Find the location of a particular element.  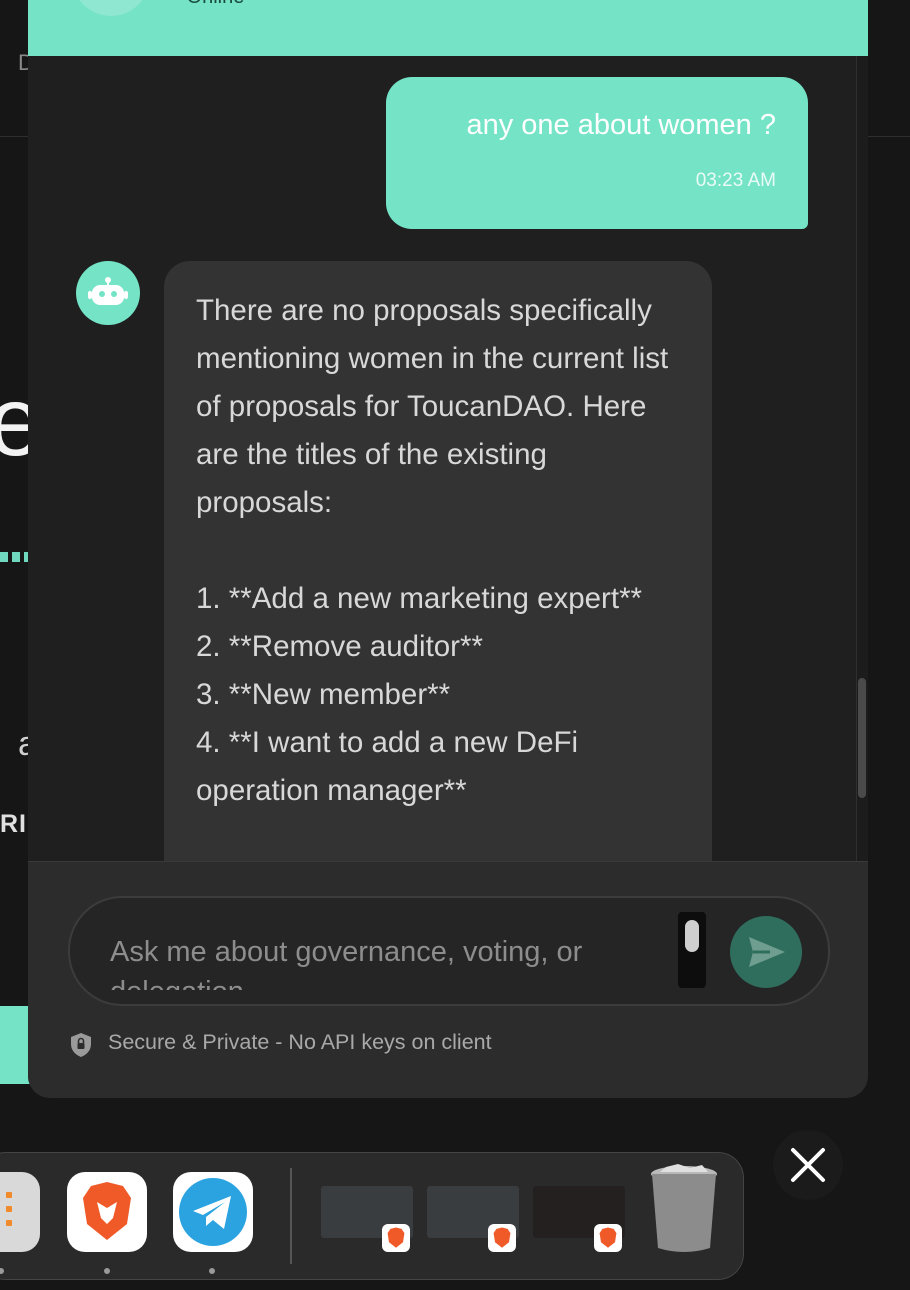

paper-plane-icon is located at coordinates (213, 1212).